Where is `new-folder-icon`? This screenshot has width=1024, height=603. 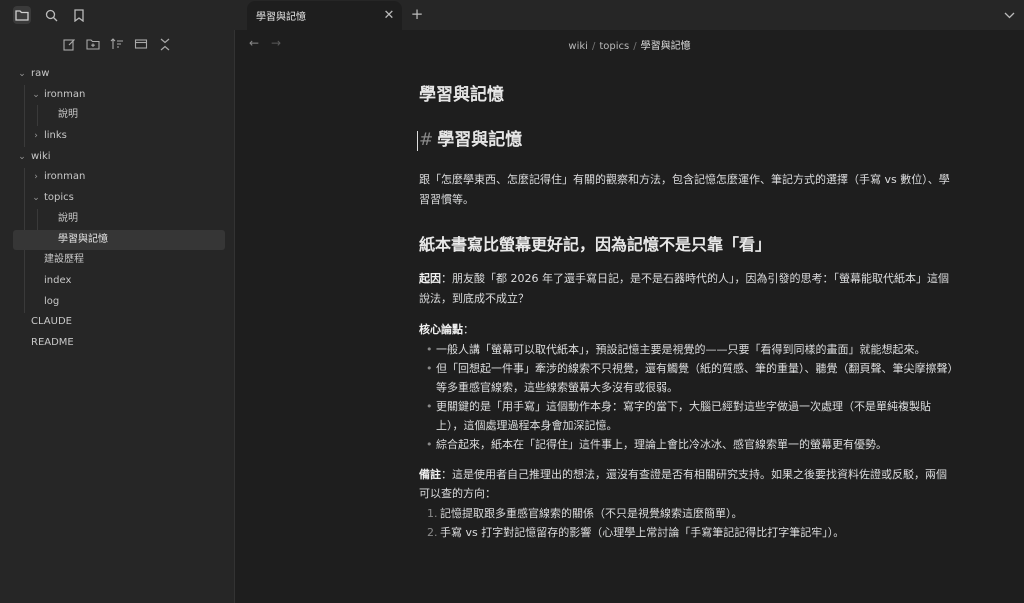 new-folder-icon is located at coordinates (93, 44).